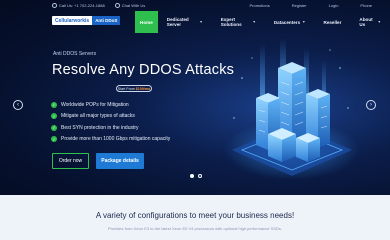 The width and height of the screenshot is (390, 240). Describe the element at coordinates (126, 88) in the screenshot. I see `price-prefix: Start From` at that location.